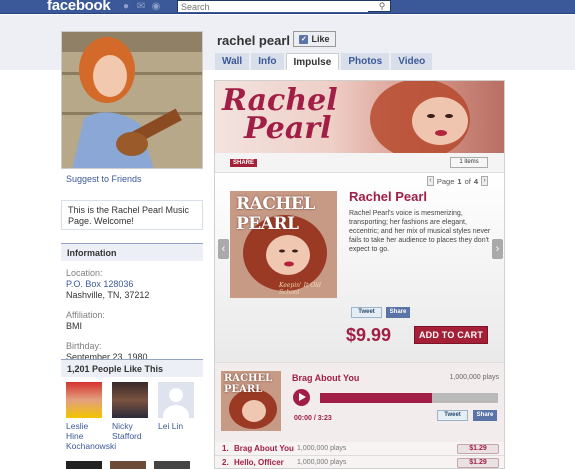 This screenshot has width=575, height=469. What do you see at coordinates (359, 449) in the screenshot?
I see `track-row: 1. Brag About You 1,000,000 plays $1.29` at bounding box center [359, 449].